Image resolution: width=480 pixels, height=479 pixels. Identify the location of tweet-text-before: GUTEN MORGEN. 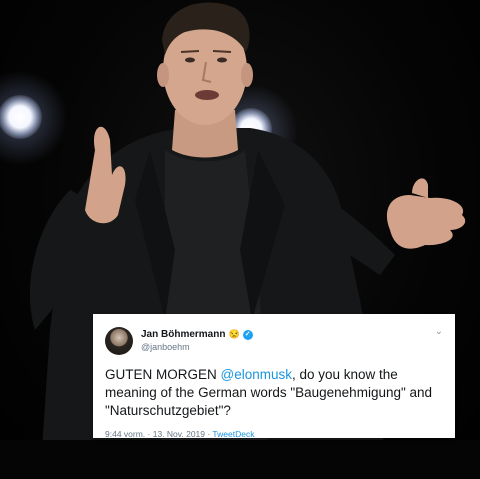
(163, 374).